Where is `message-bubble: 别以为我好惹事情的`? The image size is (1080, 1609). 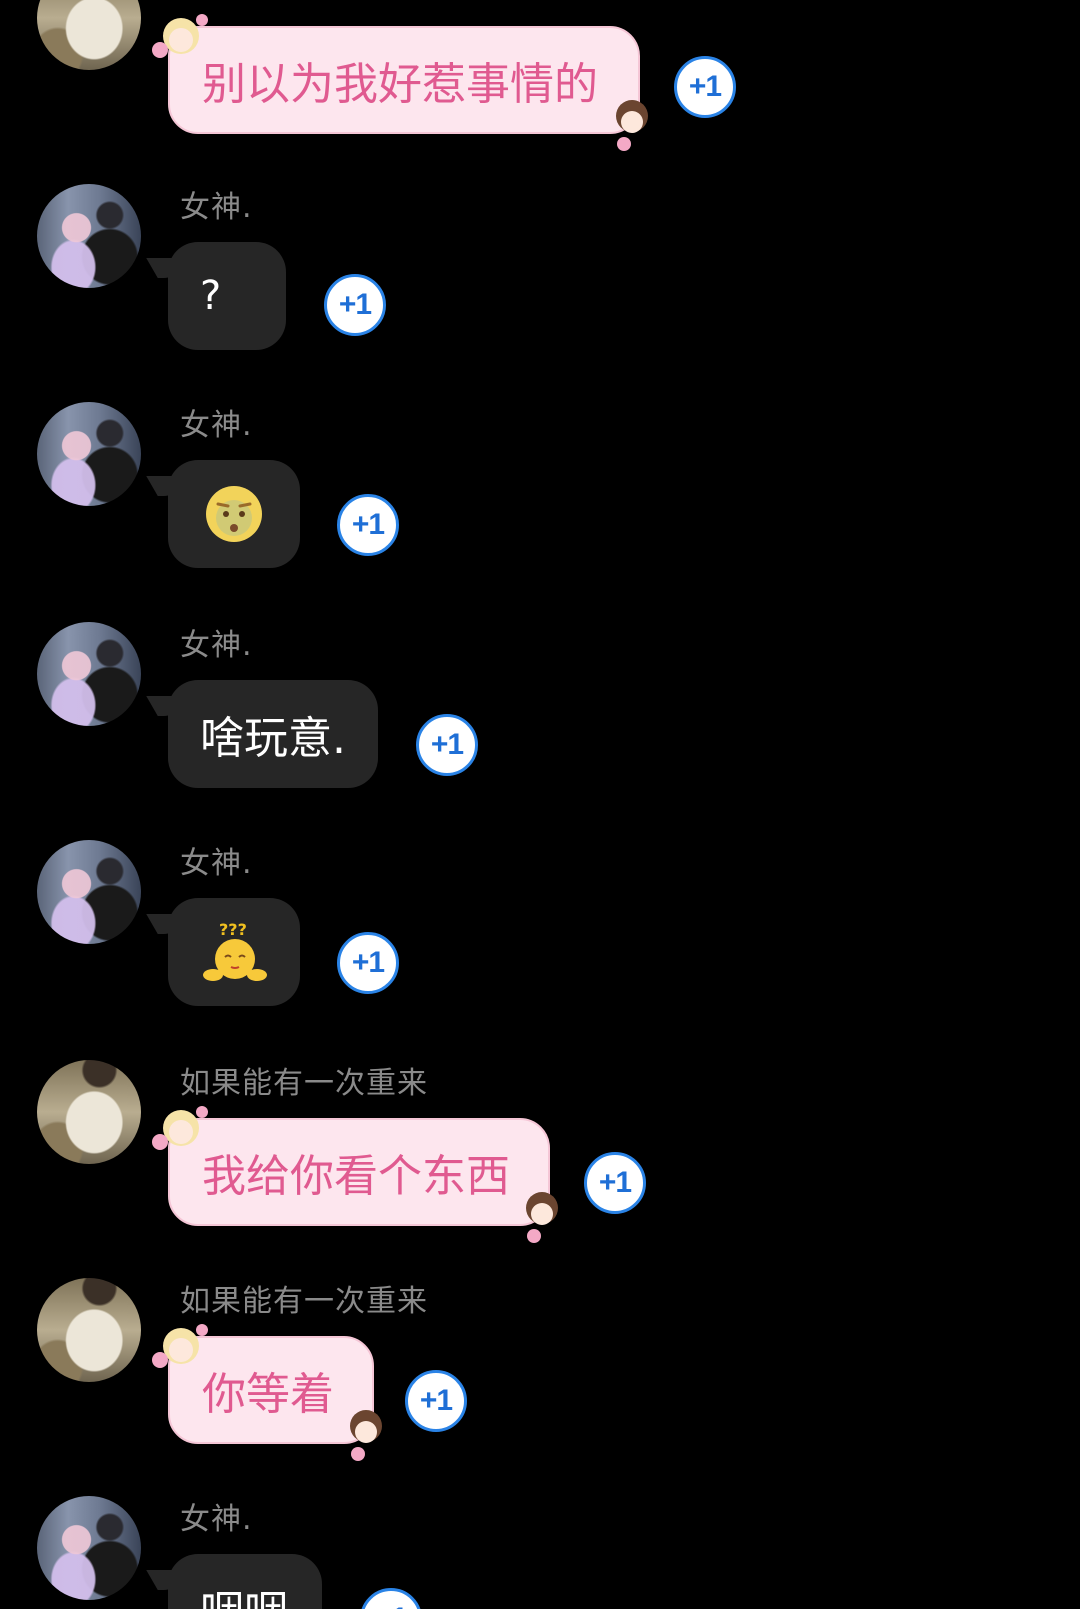 message-bubble: 别以为我好惹事情的 is located at coordinates (400, 82).